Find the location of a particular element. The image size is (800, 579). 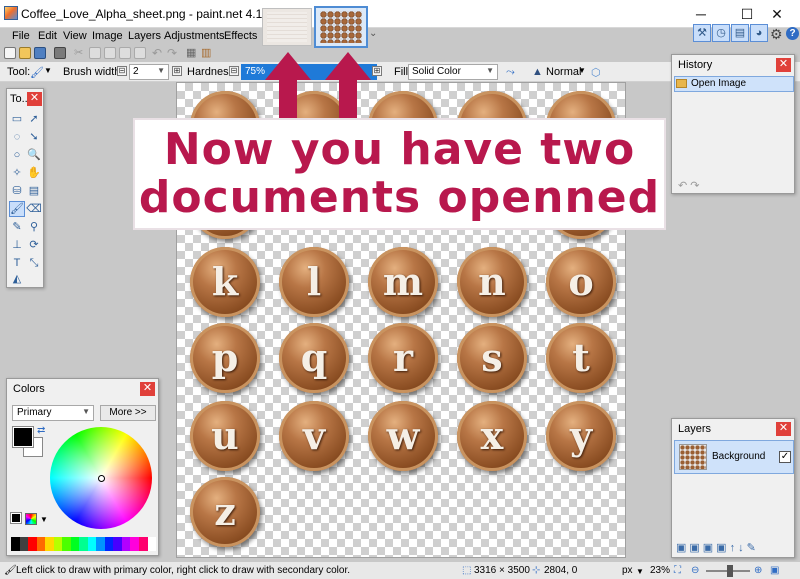

brush-width-field: 2 ▼ is located at coordinates (149, 72).